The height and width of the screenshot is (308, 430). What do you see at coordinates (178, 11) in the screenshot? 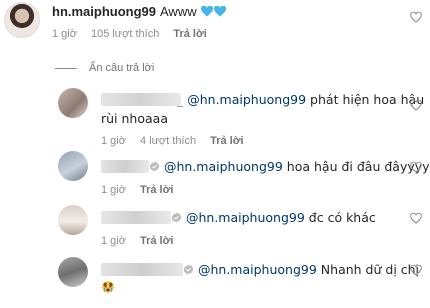
I see `main-comment-text: Awww` at bounding box center [178, 11].